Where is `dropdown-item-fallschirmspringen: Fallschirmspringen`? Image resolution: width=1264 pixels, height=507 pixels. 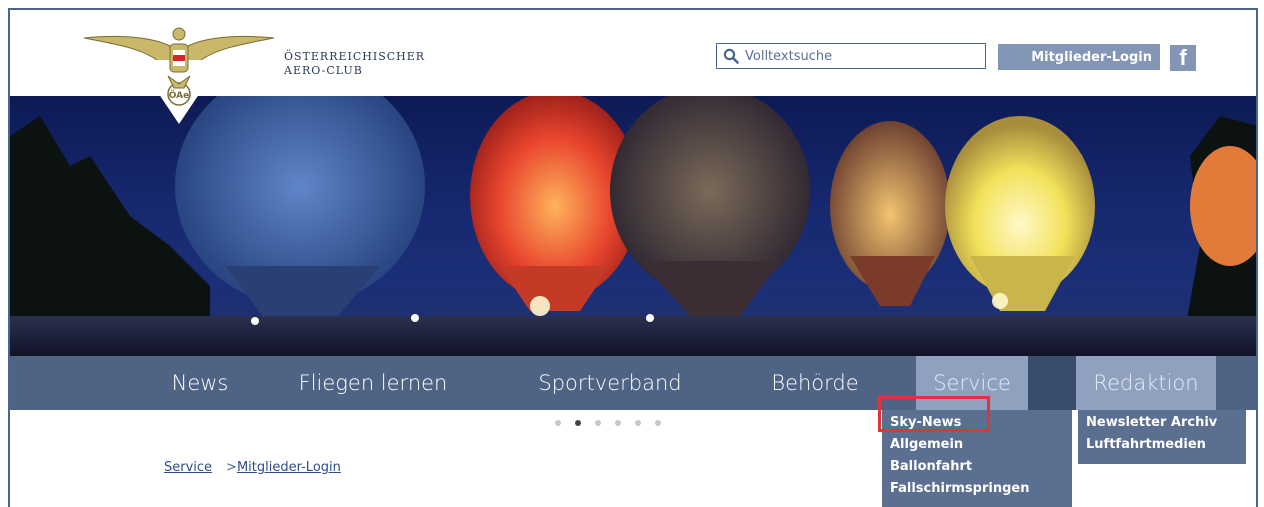
dropdown-item-fallschirmspringen: Fallschirmspringen is located at coordinates (977, 489).